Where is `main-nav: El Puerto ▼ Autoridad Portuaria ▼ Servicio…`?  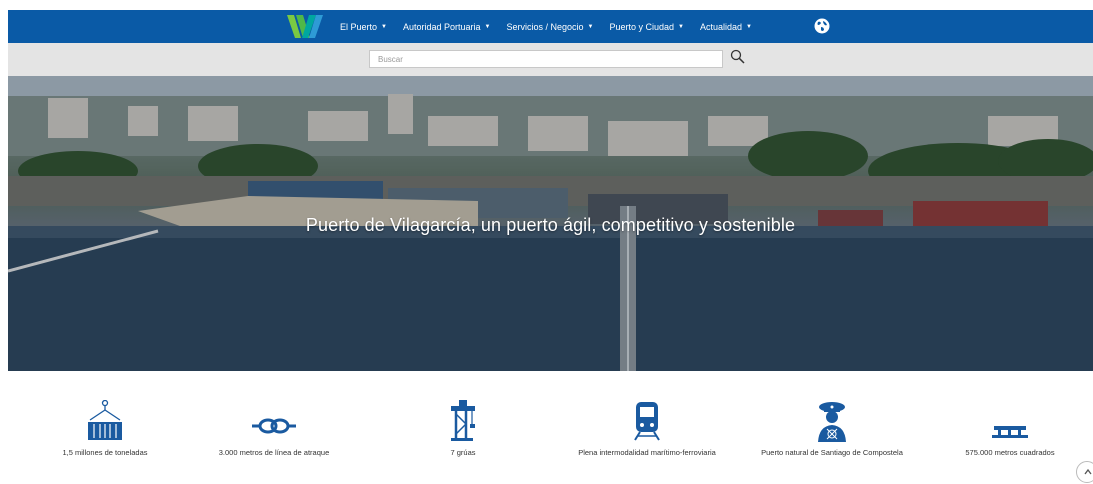 main-nav: El Puerto ▼ Autoridad Portuaria ▼ Servicio… is located at coordinates (546, 26).